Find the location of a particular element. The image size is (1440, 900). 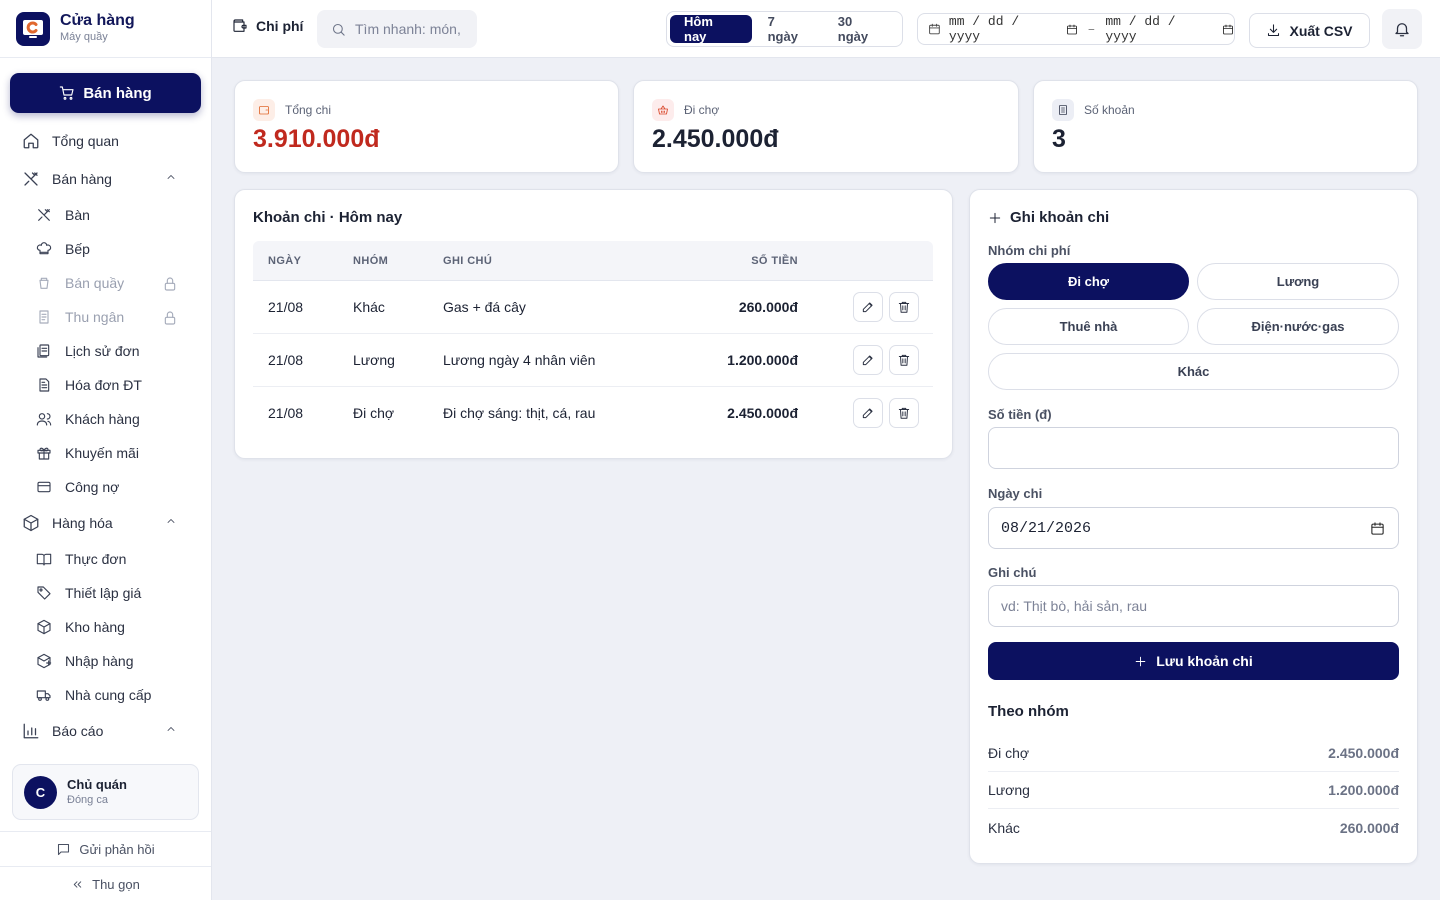

column-header-date: NGÀY is located at coordinates (285, 261).